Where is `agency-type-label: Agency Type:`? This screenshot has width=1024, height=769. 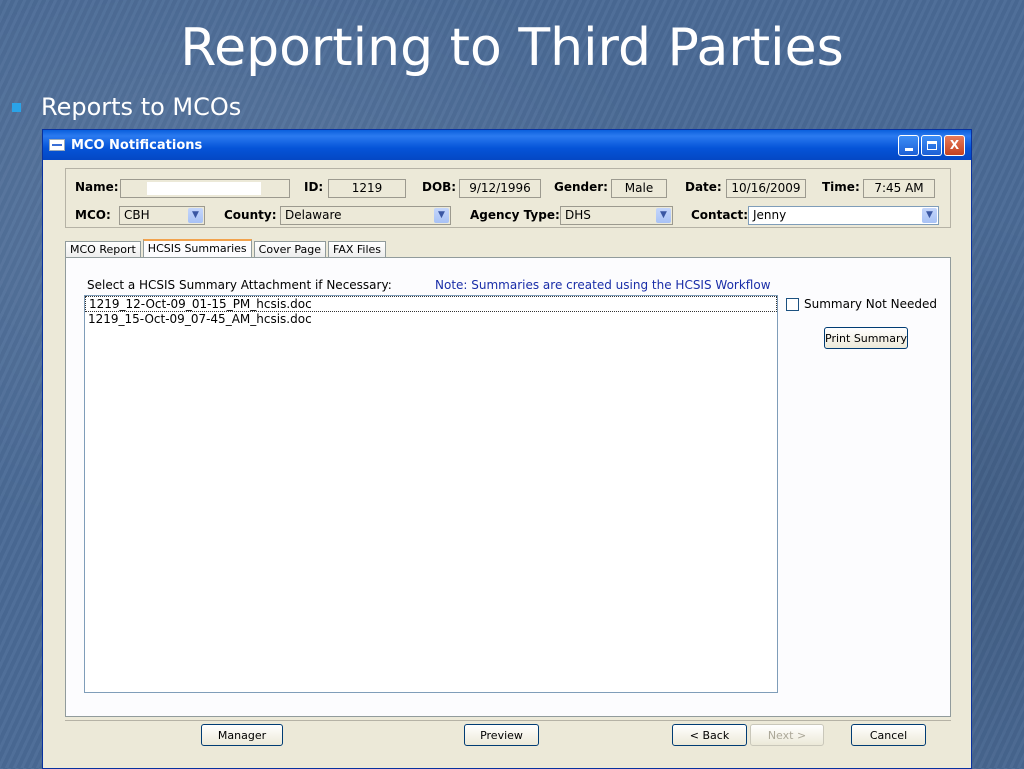
agency-type-label: Agency Type: is located at coordinates (515, 215).